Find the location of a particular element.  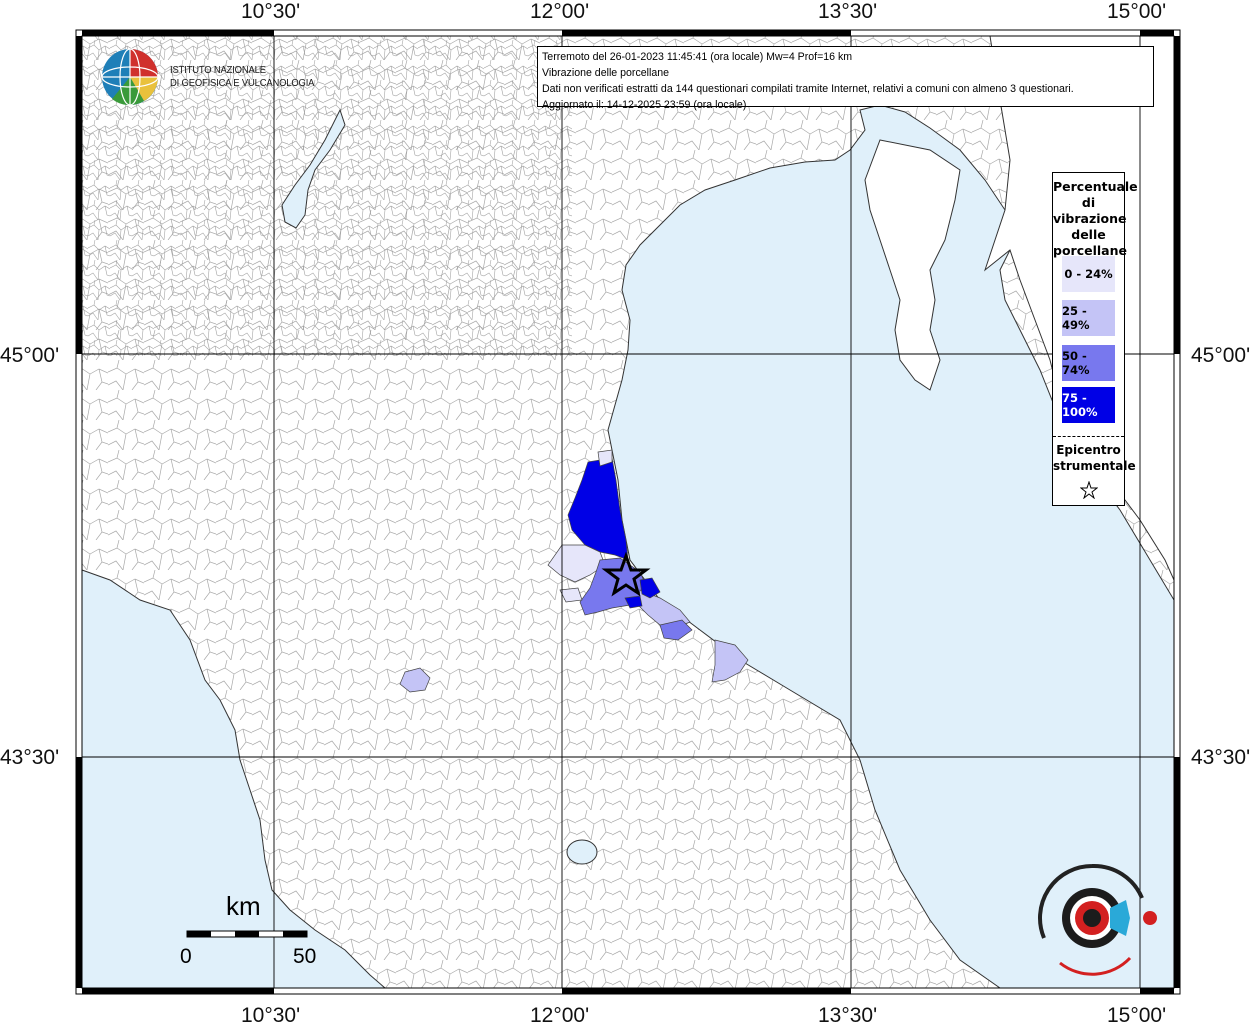

legend-class-0-24: 0 - 24% is located at coordinates (1088, 274).